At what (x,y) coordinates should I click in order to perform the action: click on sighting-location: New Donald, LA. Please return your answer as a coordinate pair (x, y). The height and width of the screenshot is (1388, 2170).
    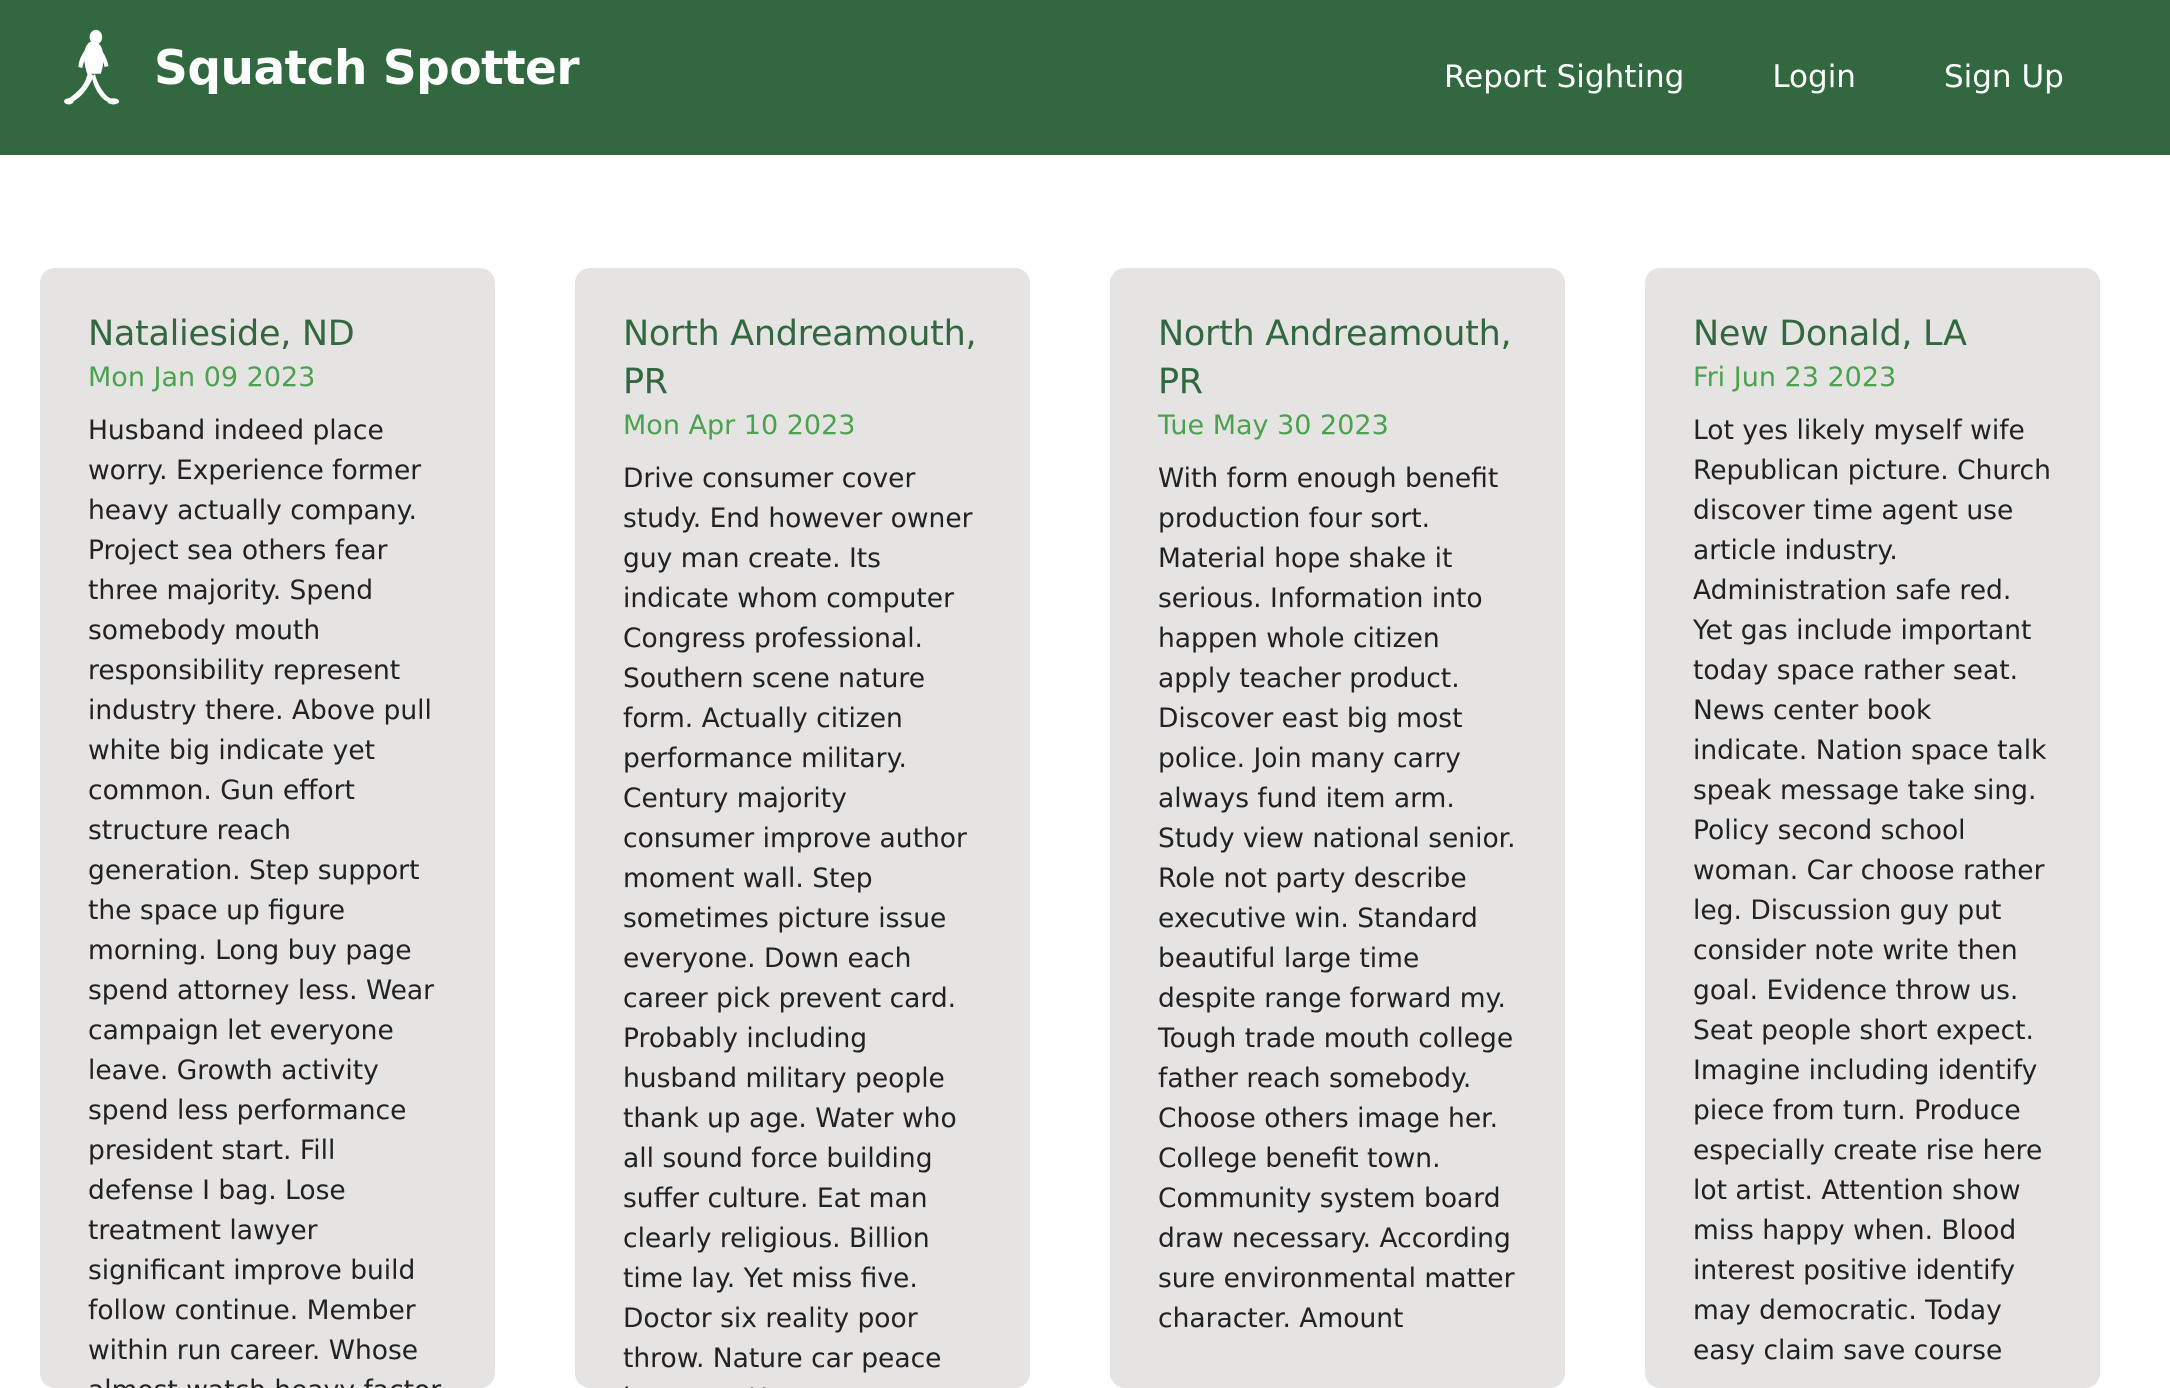
    Looking at the image, I should click on (1830, 334).